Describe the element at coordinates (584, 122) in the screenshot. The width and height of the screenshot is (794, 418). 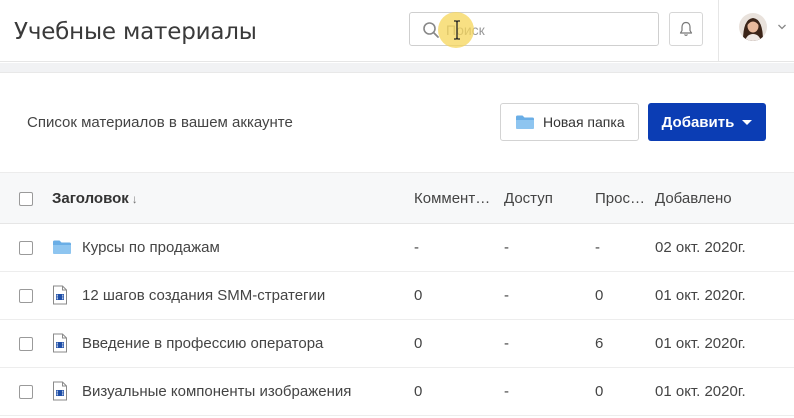
I see `new-folder-label: Новая папка` at that location.